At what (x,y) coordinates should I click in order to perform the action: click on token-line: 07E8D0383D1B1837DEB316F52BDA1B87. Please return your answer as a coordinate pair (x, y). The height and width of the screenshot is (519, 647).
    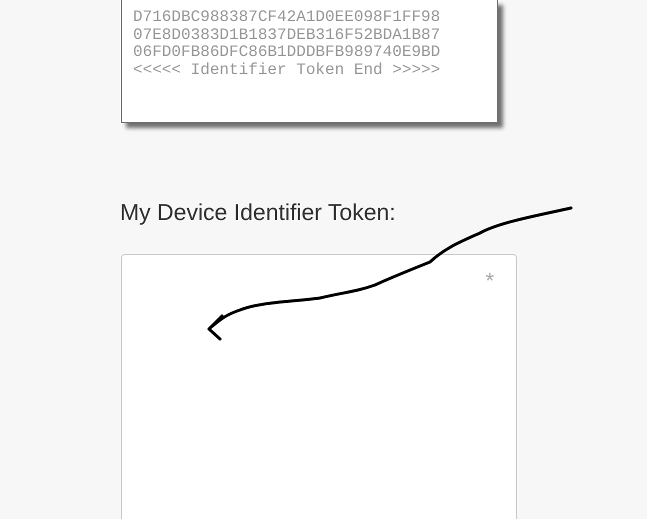
    Looking at the image, I should click on (286, 35).